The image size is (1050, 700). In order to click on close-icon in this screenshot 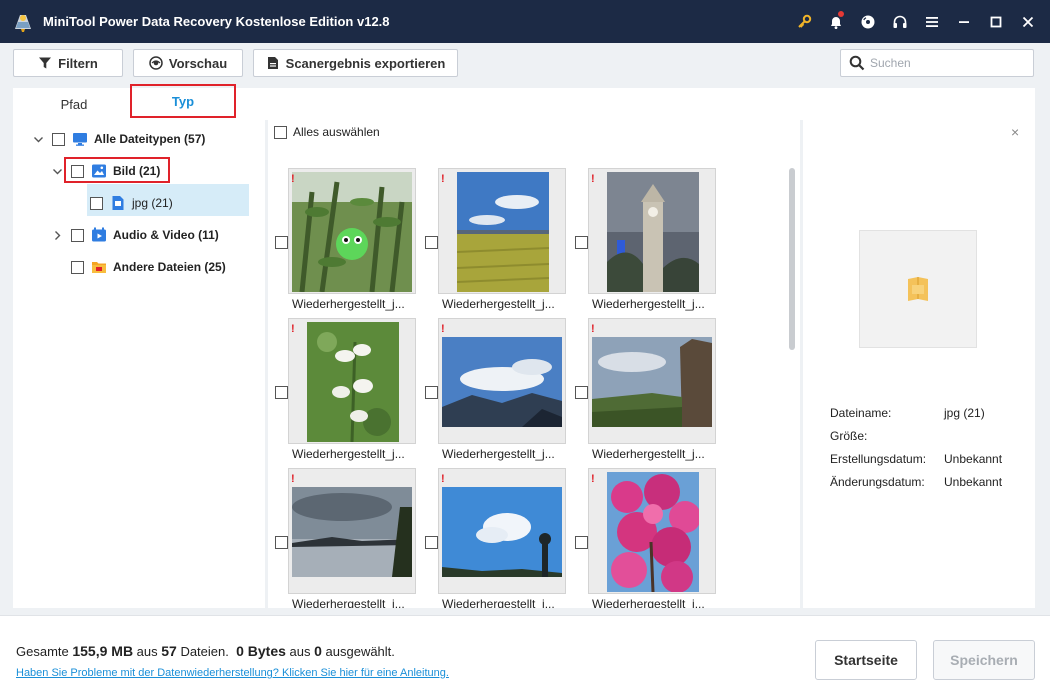, I will do `click(1028, 21)`.